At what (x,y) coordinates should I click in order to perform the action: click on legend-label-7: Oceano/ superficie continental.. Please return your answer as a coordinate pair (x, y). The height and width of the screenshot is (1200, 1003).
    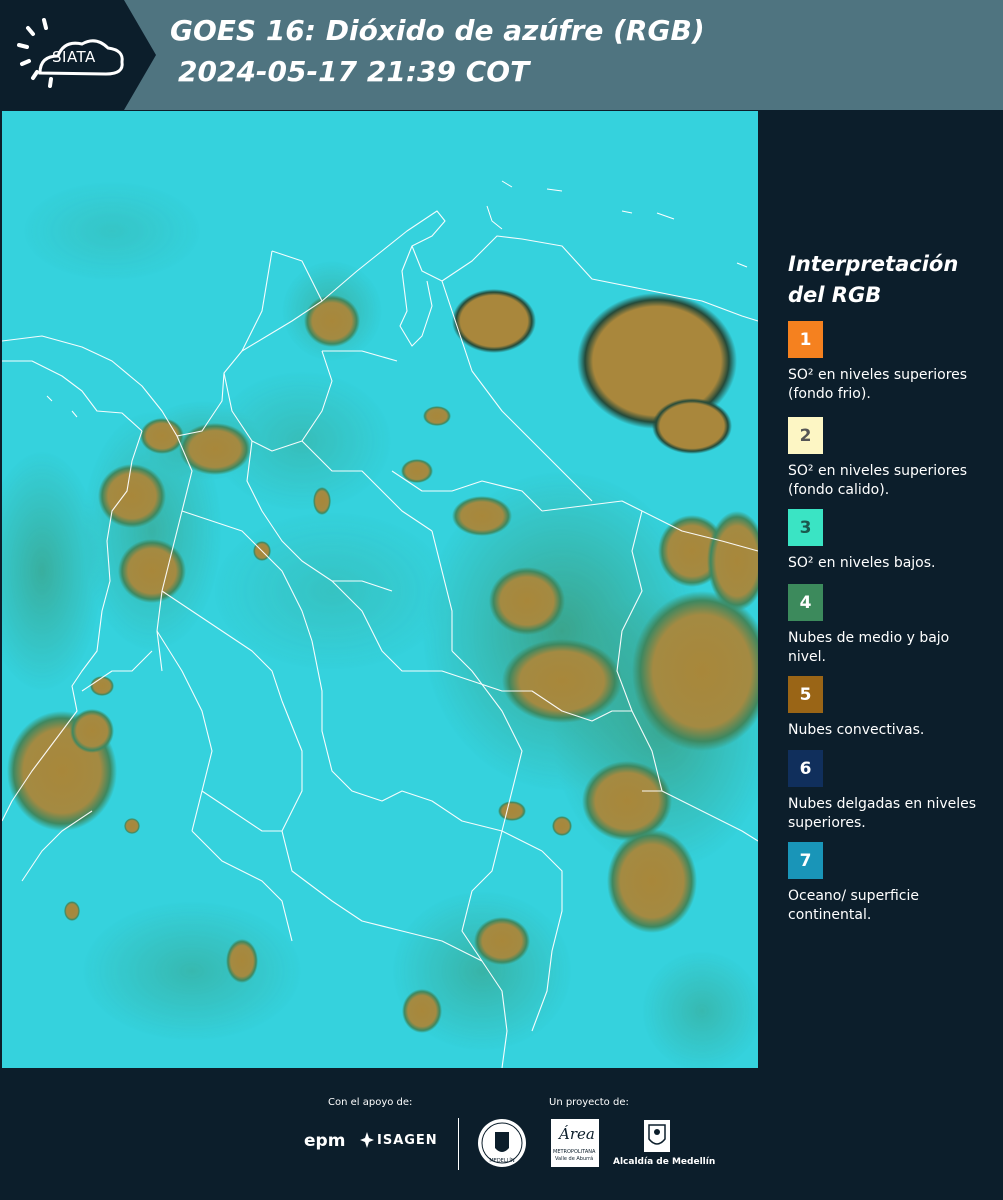
    Looking at the image, I should click on (853, 905).